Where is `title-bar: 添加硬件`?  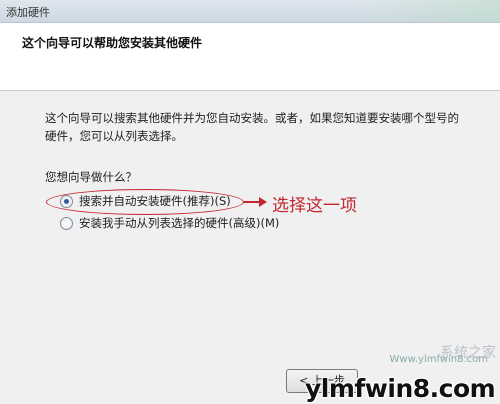
title-bar: 添加硬件 is located at coordinates (250, 11).